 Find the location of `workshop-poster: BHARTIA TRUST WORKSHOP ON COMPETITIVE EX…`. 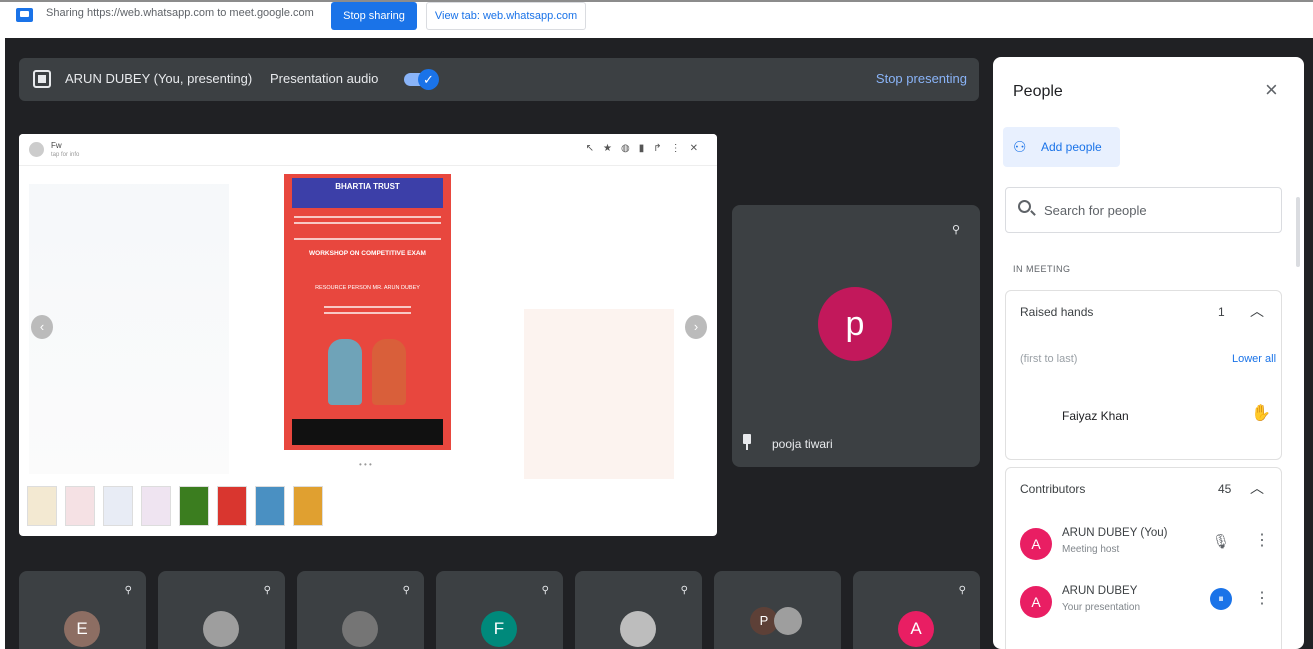

workshop-poster: BHARTIA TRUST WORKSHOP ON COMPETITIVE EX… is located at coordinates (367, 312).